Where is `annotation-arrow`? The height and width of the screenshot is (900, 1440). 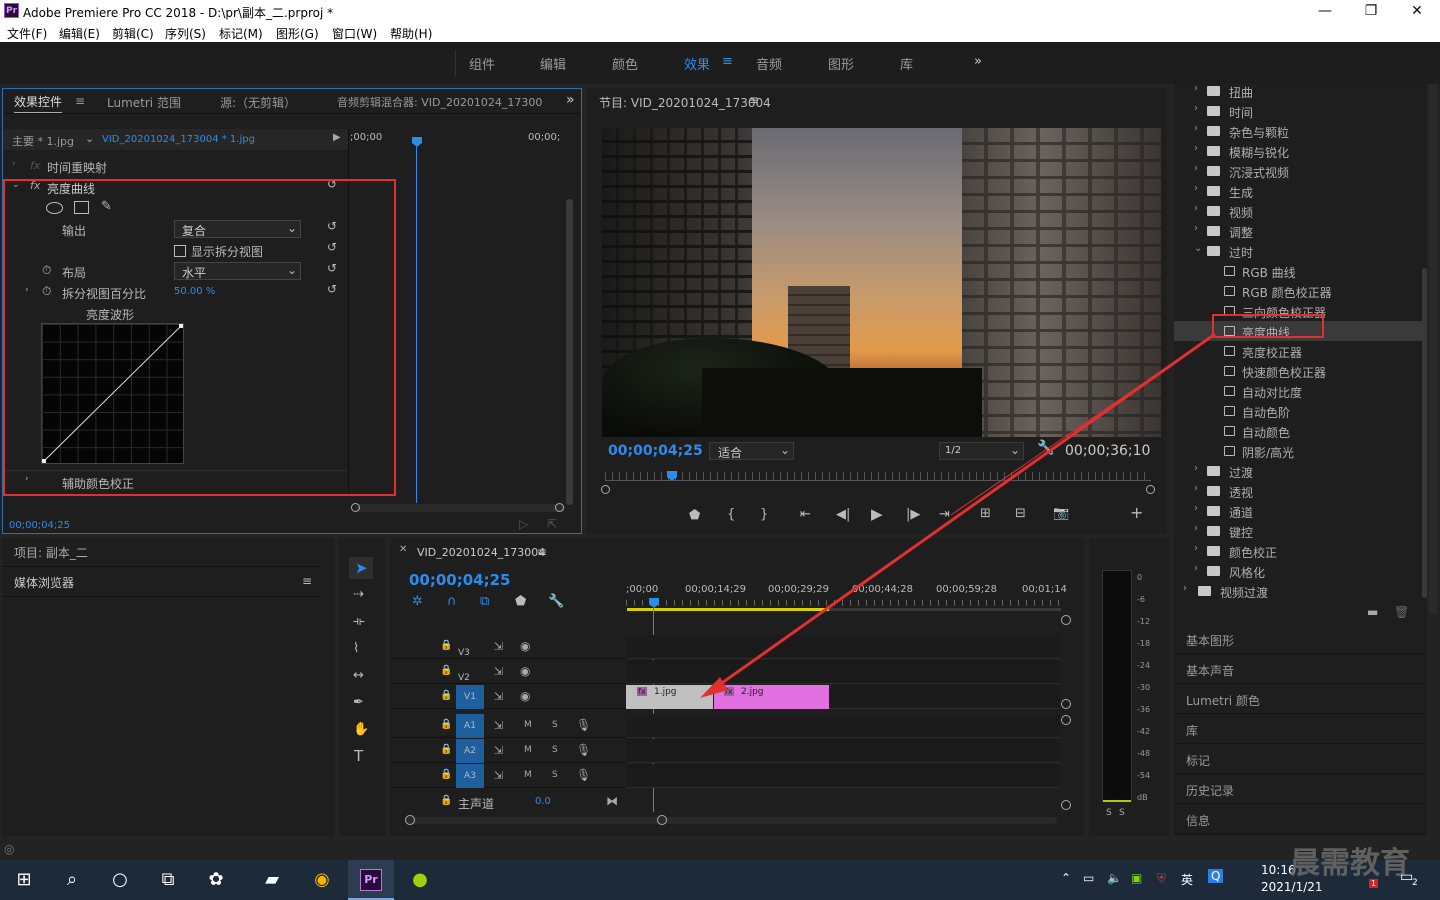 annotation-arrow is located at coordinates (958, 515).